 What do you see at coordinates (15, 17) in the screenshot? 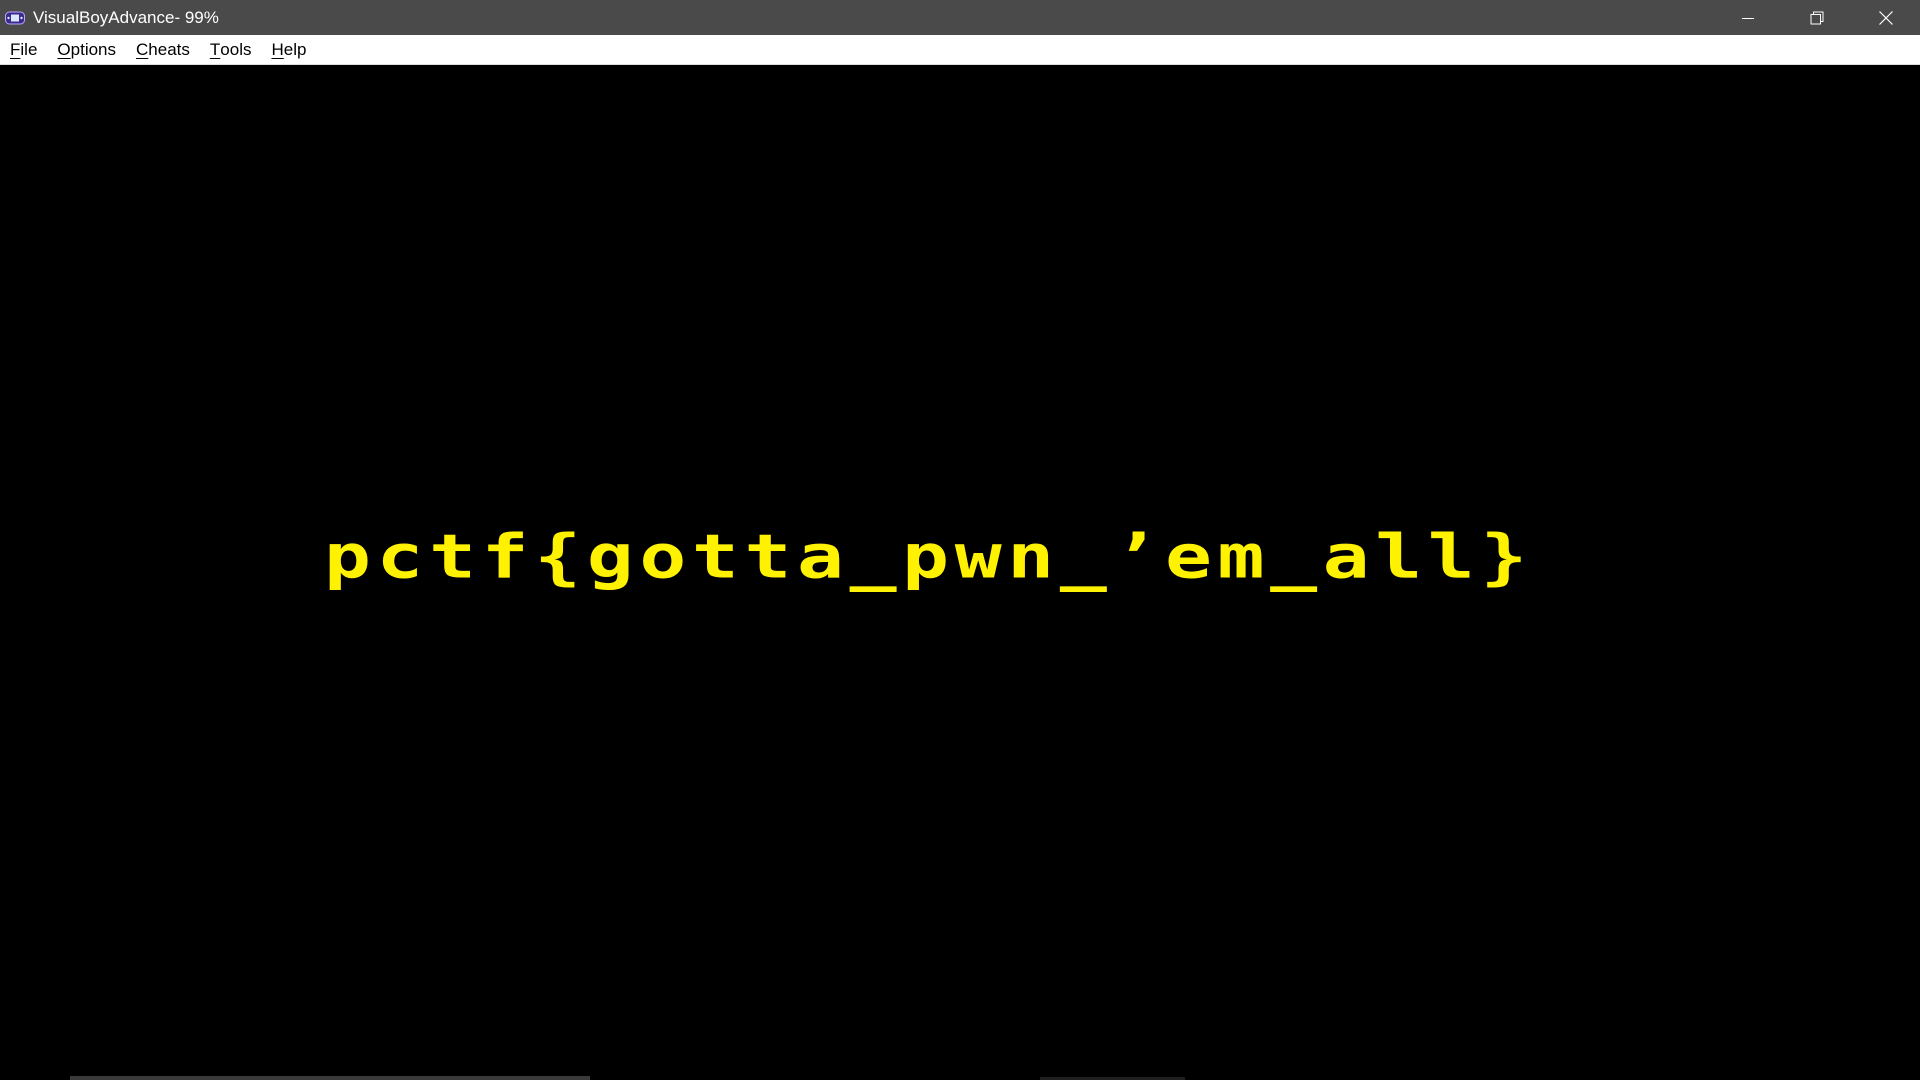
I see `gameboy-advance-icon` at bounding box center [15, 17].